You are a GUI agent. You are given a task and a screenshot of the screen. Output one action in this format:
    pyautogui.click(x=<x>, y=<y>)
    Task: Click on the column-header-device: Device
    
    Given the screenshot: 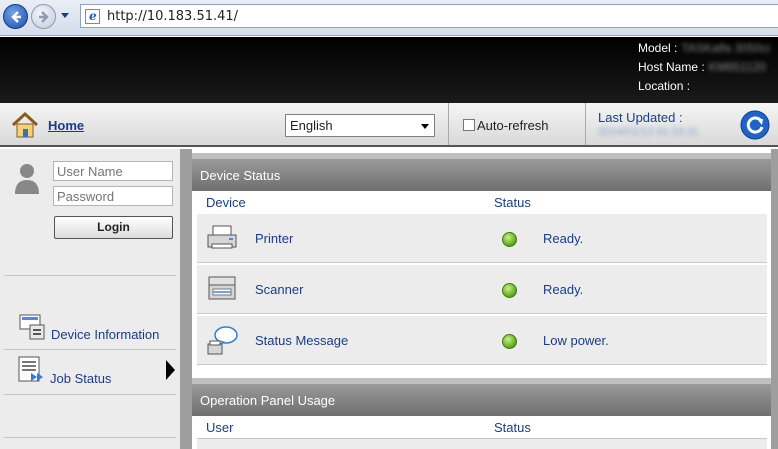 What is the action you would take?
    pyautogui.click(x=226, y=202)
    